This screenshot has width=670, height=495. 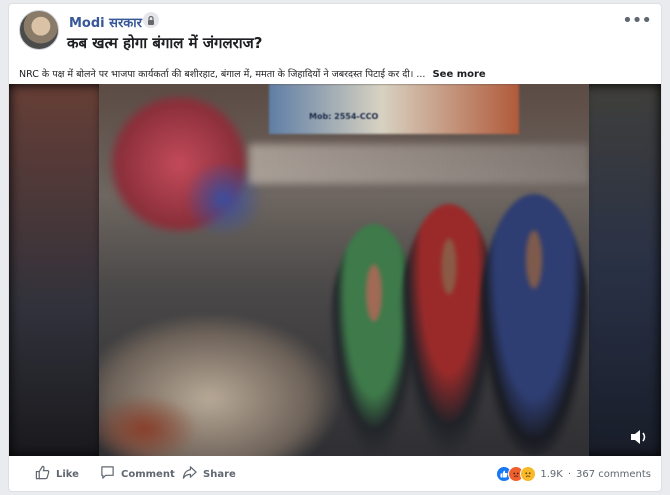 What do you see at coordinates (637, 20) in the screenshot?
I see `more-options-icon: •••` at bounding box center [637, 20].